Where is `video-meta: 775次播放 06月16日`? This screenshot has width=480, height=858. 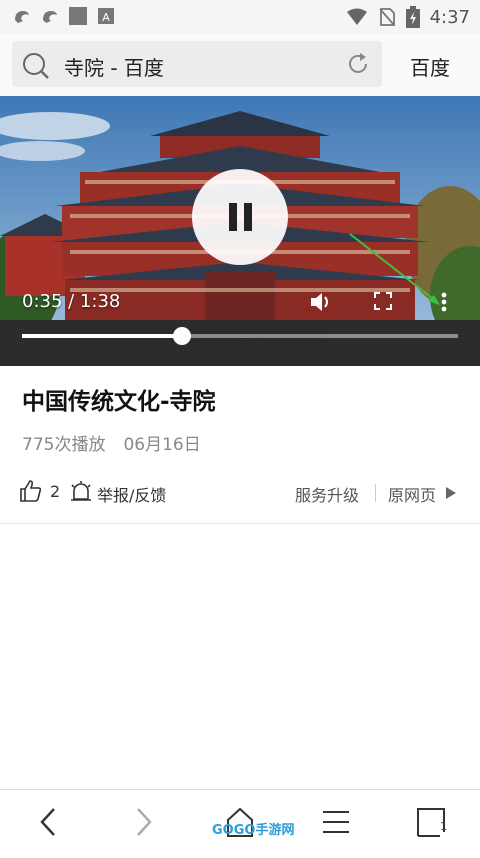 video-meta: 775次播放 06月16日 is located at coordinates (111, 442).